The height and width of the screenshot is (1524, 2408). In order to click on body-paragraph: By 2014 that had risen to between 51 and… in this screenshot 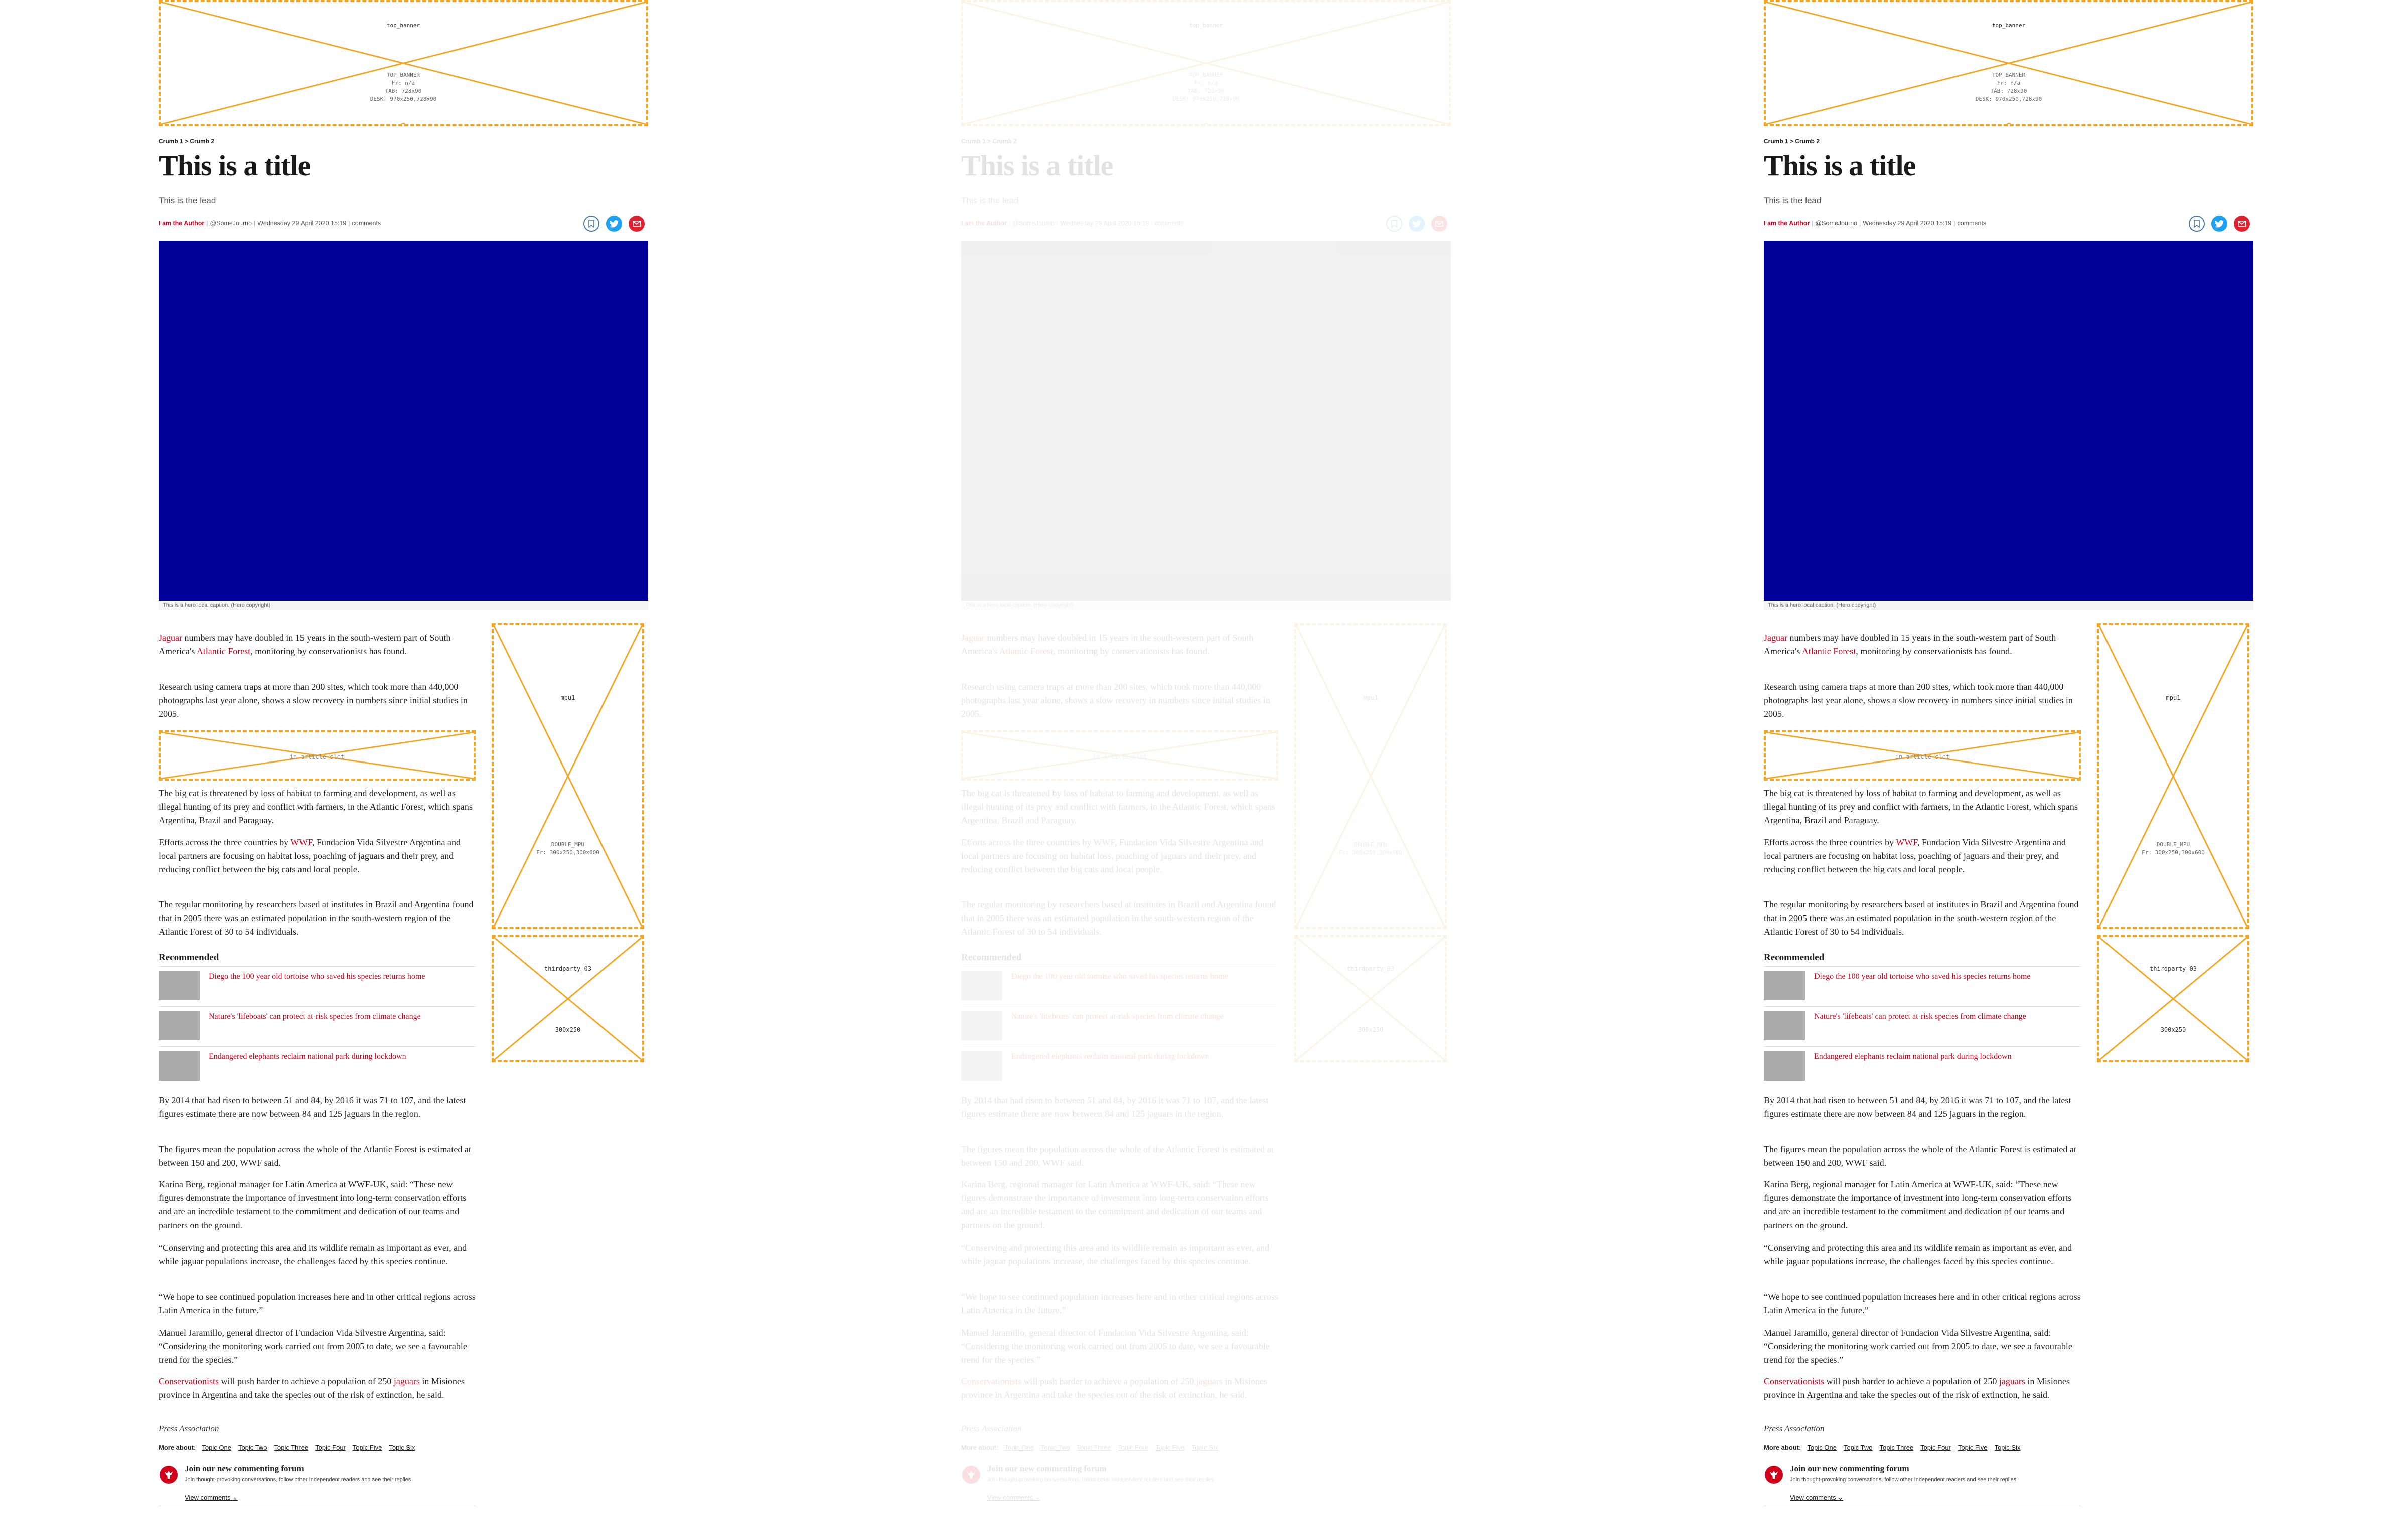, I will do `click(1115, 1107)`.